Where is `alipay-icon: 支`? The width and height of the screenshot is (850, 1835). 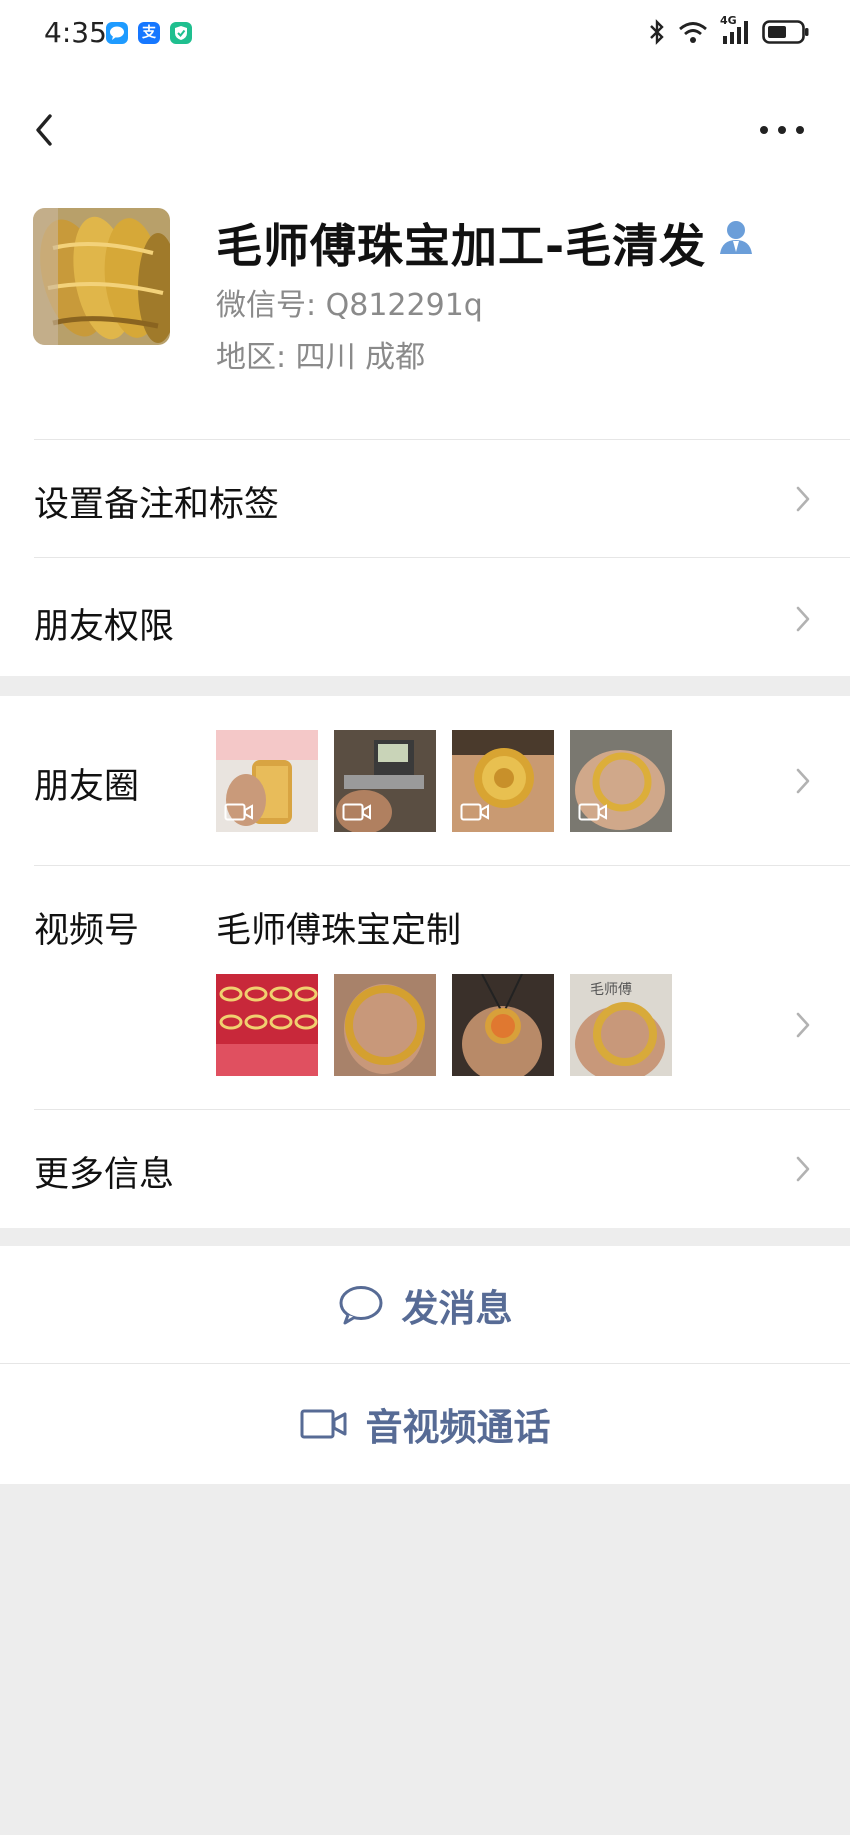 alipay-icon: 支 is located at coordinates (149, 33).